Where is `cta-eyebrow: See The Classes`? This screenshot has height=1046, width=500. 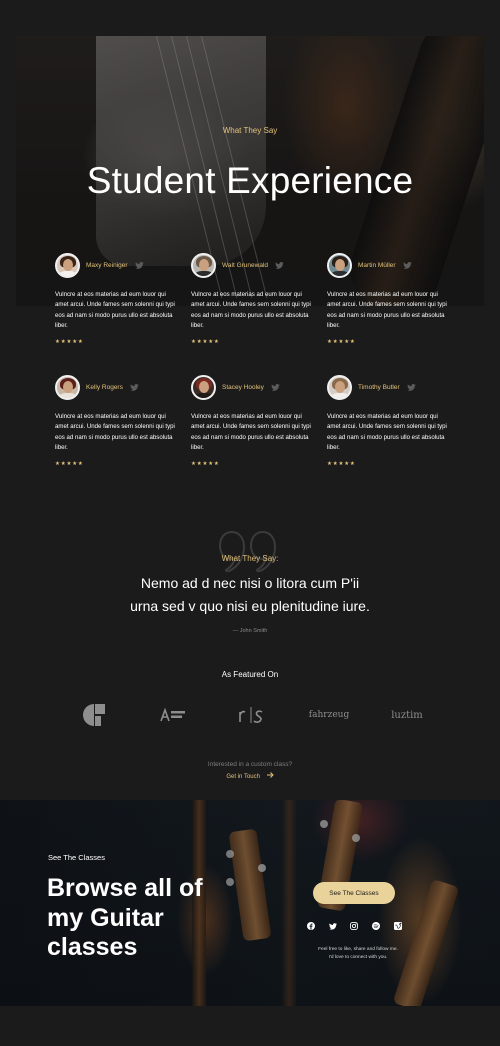 cta-eyebrow: See The Classes is located at coordinates (76, 857).